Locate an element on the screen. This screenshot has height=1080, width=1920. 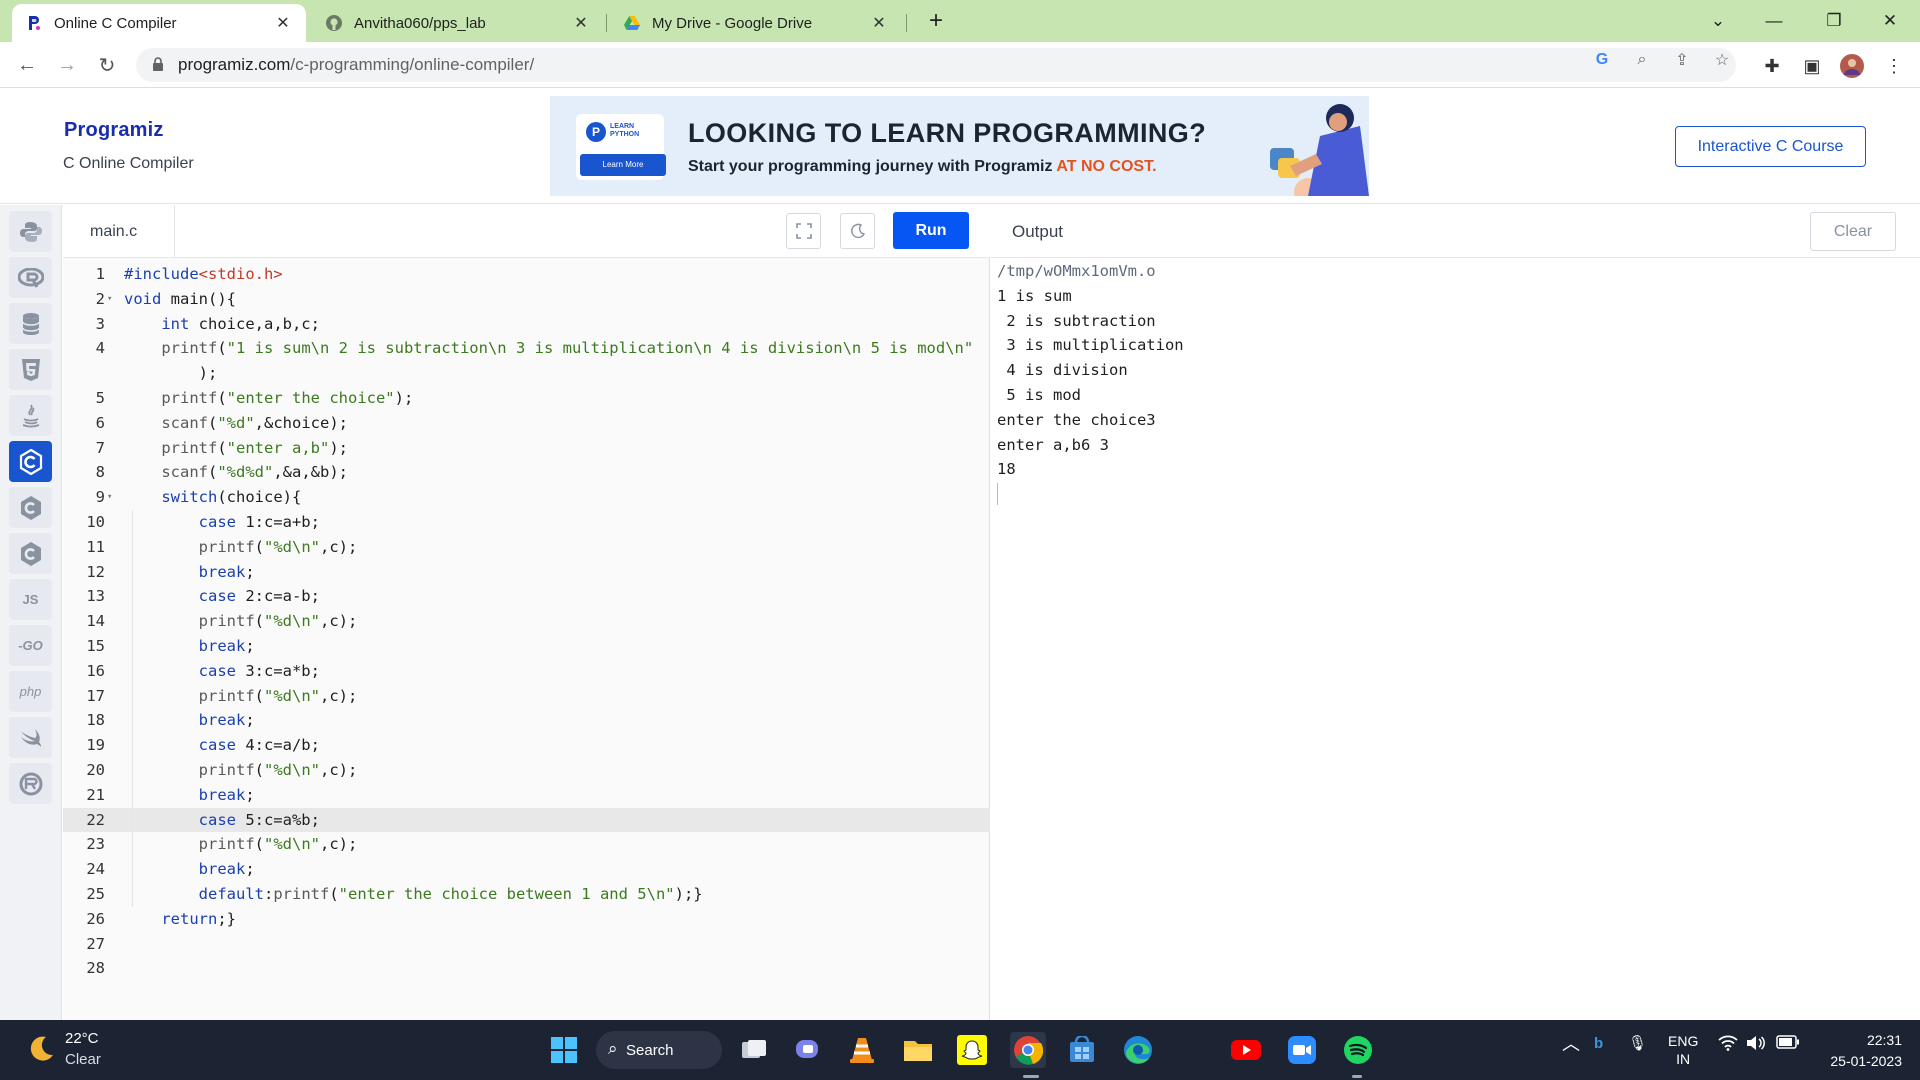
tab-google-drive: My Drive - Google Drive ✕ is located at coordinates (756, 23).